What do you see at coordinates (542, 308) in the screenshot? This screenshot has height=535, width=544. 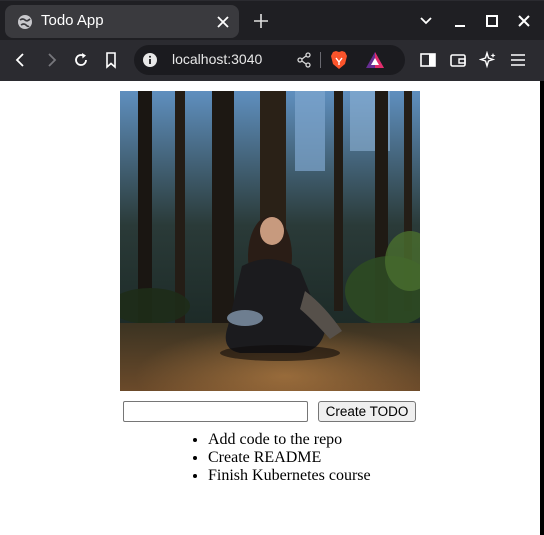 I see `viewport-edge` at bounding box center [542, 308].